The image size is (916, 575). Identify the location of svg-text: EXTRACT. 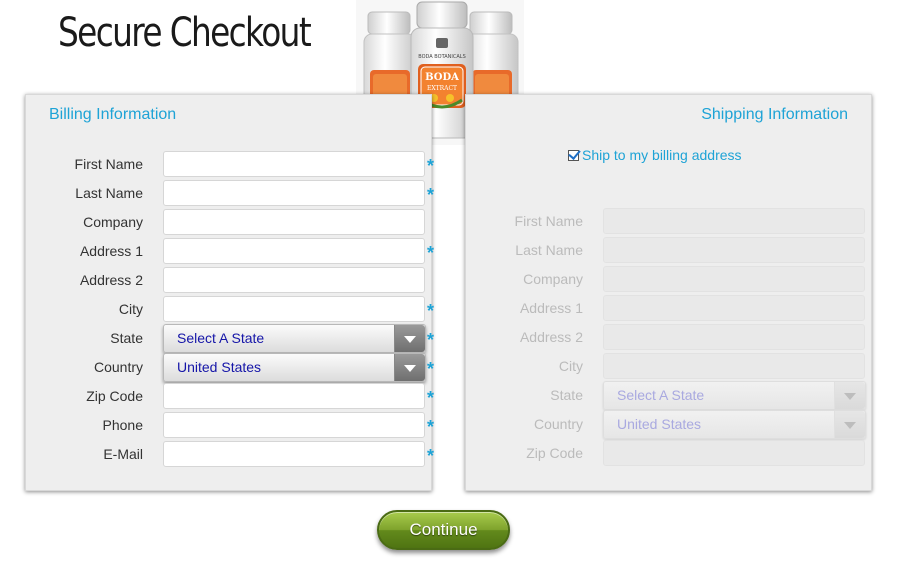
(442, 88).